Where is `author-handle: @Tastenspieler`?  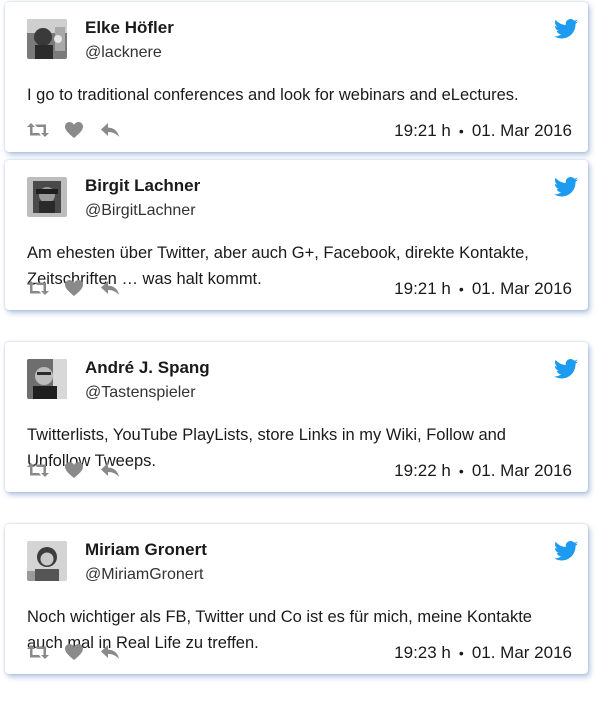
author-handle: @Tastenspieler is located at coordinates (140, 393).